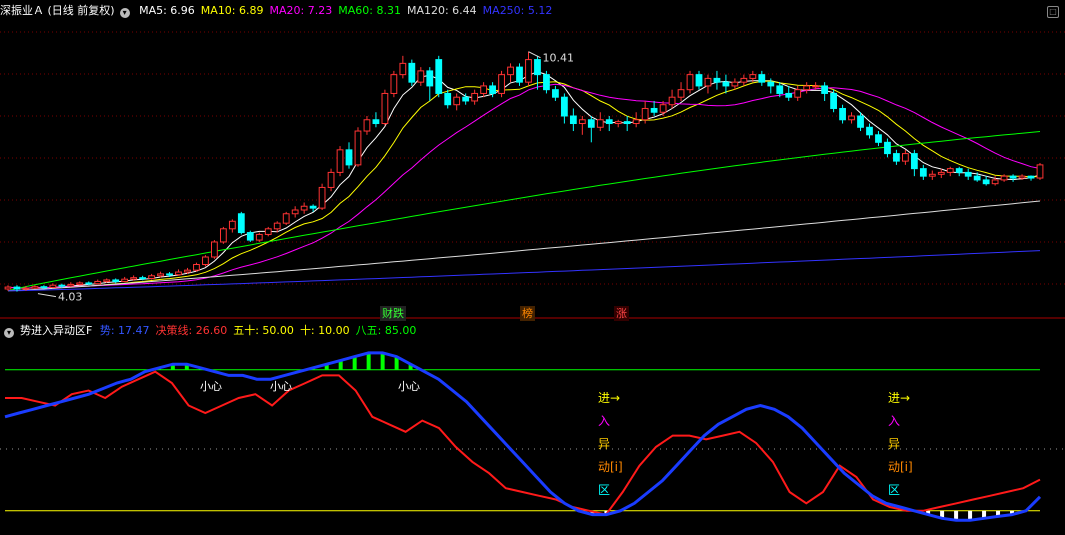  What do you see at coordinates (610, 467) in the screenshot?
I see `signal-label: 动[i]` at bounding box center [610, 467].